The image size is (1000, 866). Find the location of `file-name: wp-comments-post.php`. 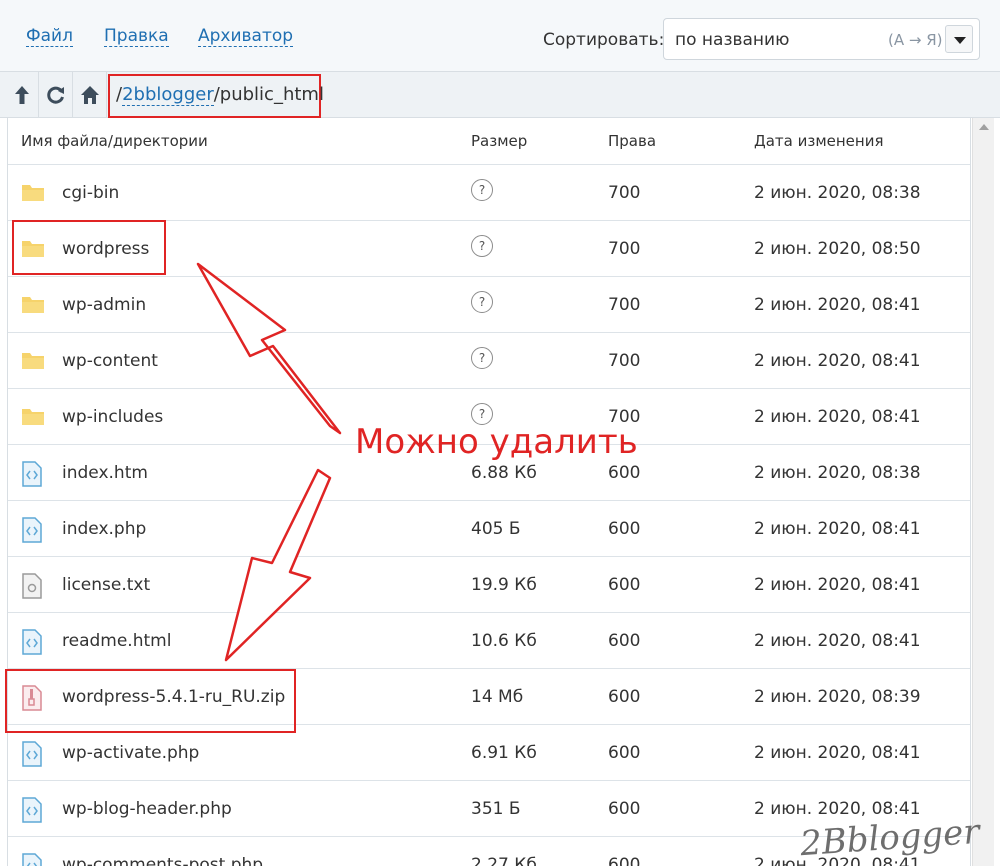

file-name: wp-comments-post.php is located at coordinates (162, 851).